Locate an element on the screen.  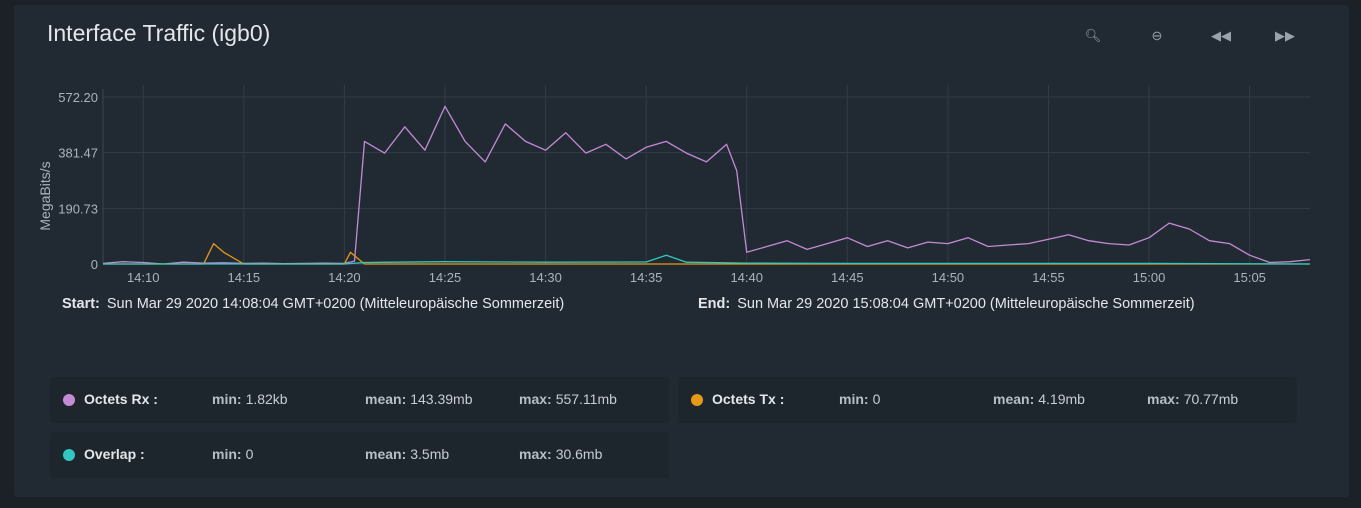
min-value: 1.82kb is located at coordinates (266, 399).